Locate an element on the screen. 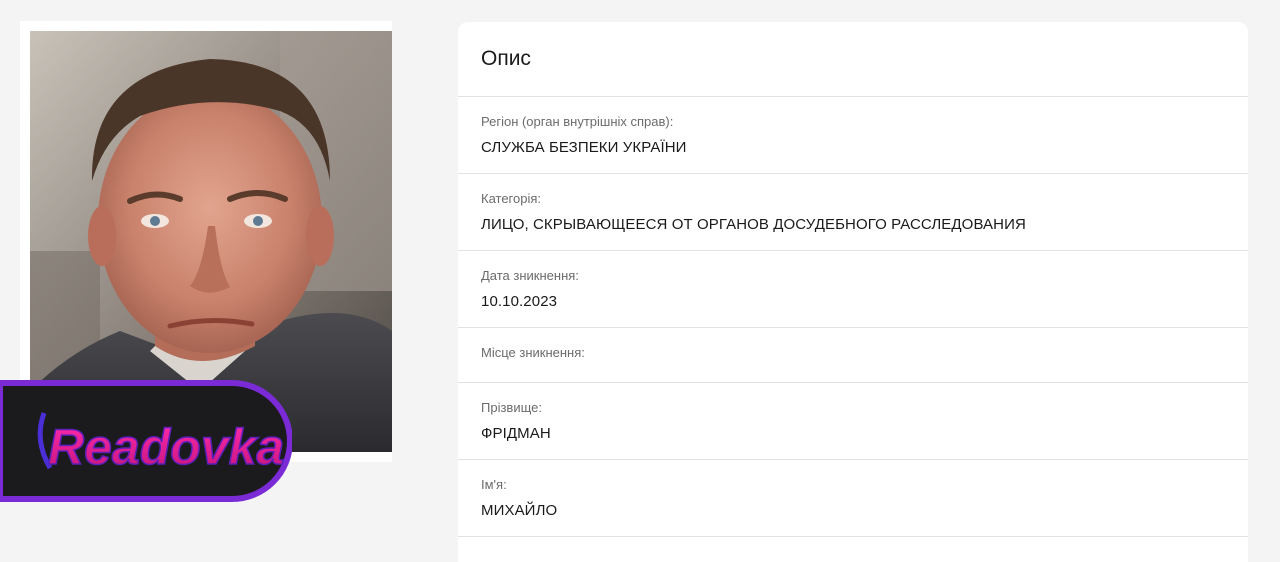  field-first-name-label: Ім'я: is located at coordinates (494, 484).